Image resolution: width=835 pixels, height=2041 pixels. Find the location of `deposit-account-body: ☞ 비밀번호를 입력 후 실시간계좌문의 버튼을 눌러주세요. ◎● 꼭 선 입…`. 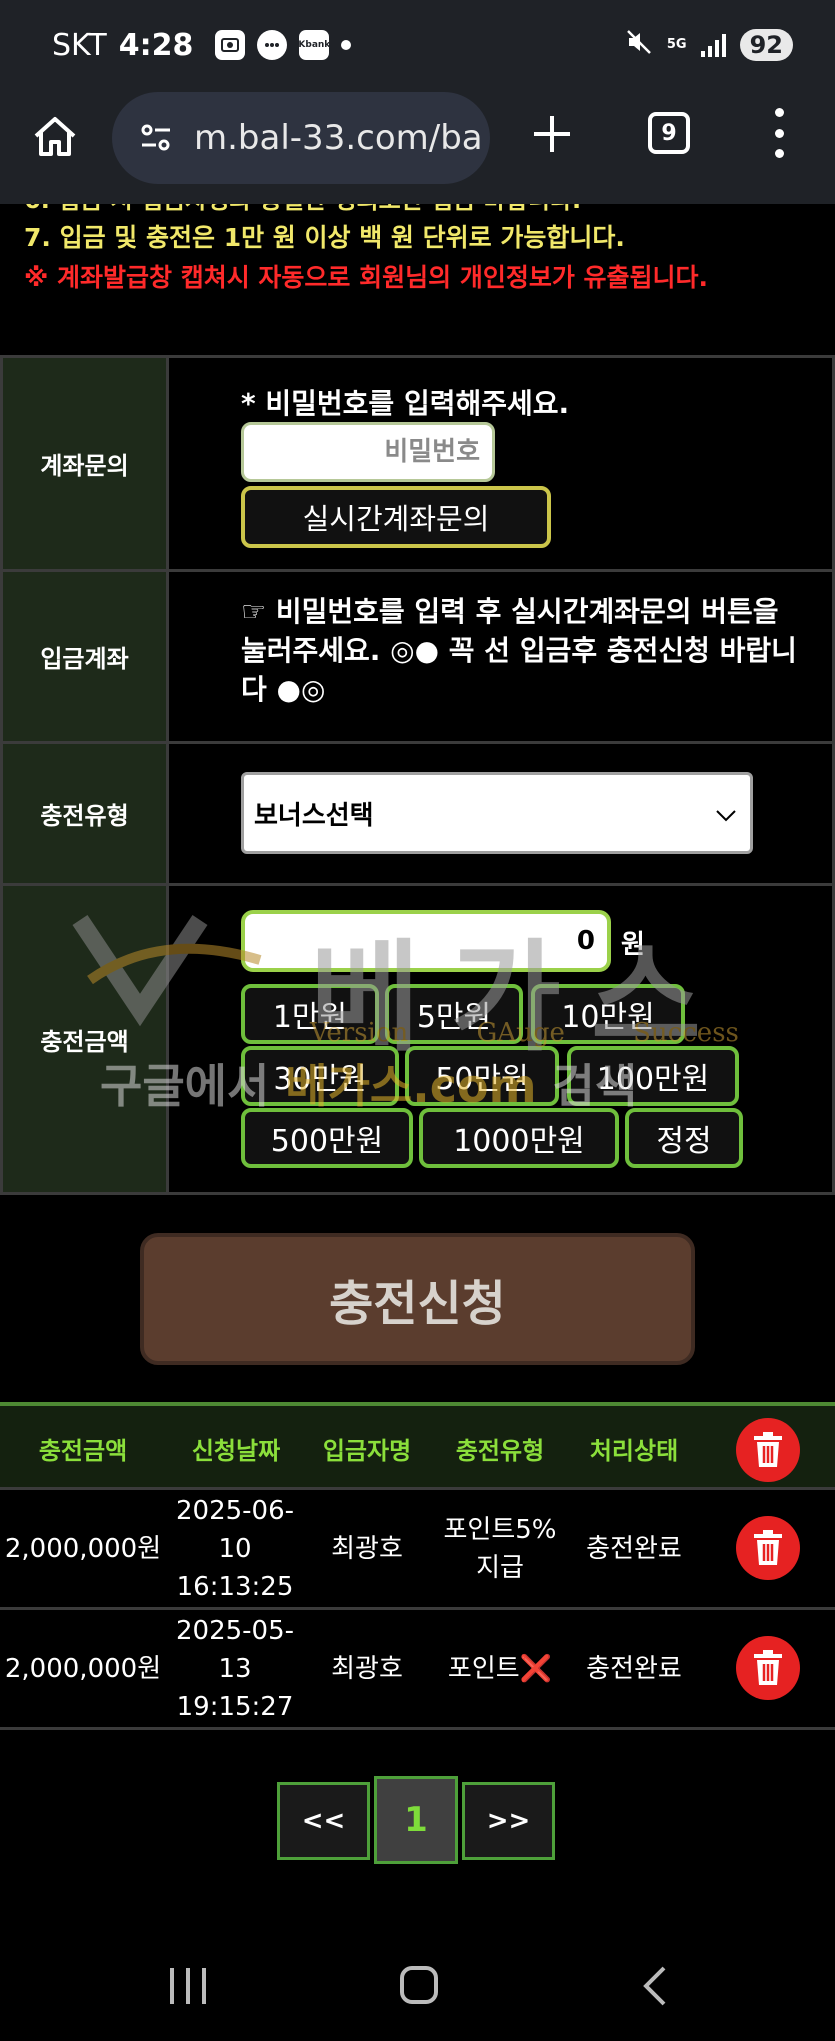

deposit-account-body: ☞ 비밀번호를 입력 후 실시간계좌문의 버튼을 눌러주세요. ◎● 꼭 선 입… is located at coordinates (502, 656).